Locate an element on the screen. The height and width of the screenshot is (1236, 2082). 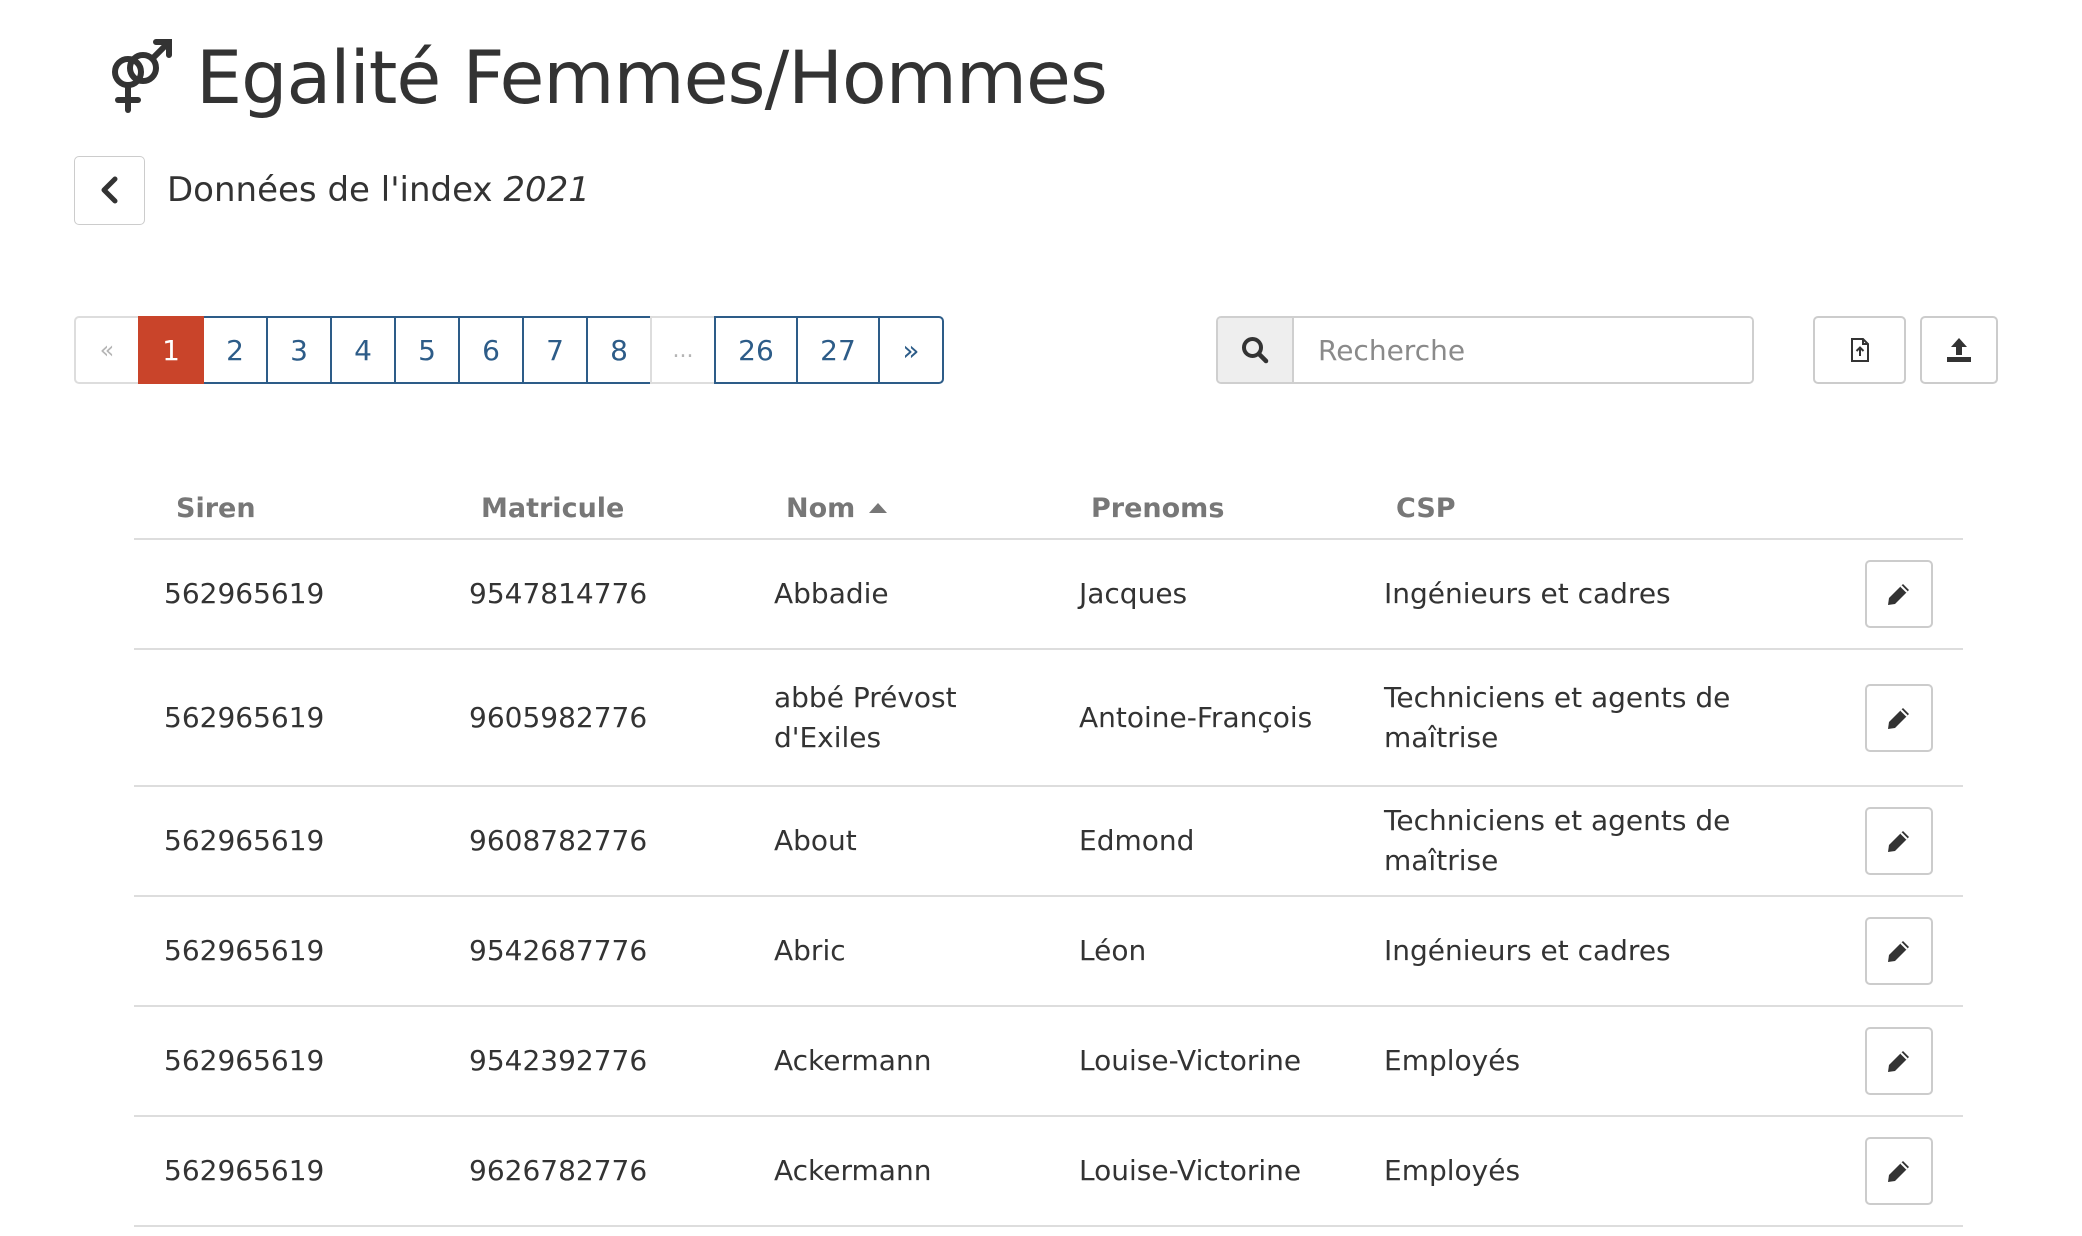
file-export-icon is located at coordinates (1859, 350).